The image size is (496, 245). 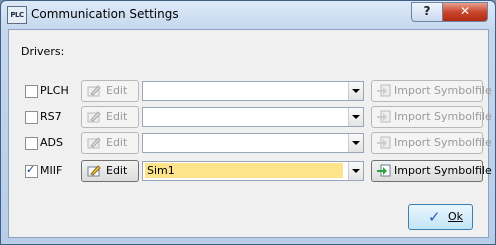 I want to click on driver-label: RS7, so click(x=51, y=116).